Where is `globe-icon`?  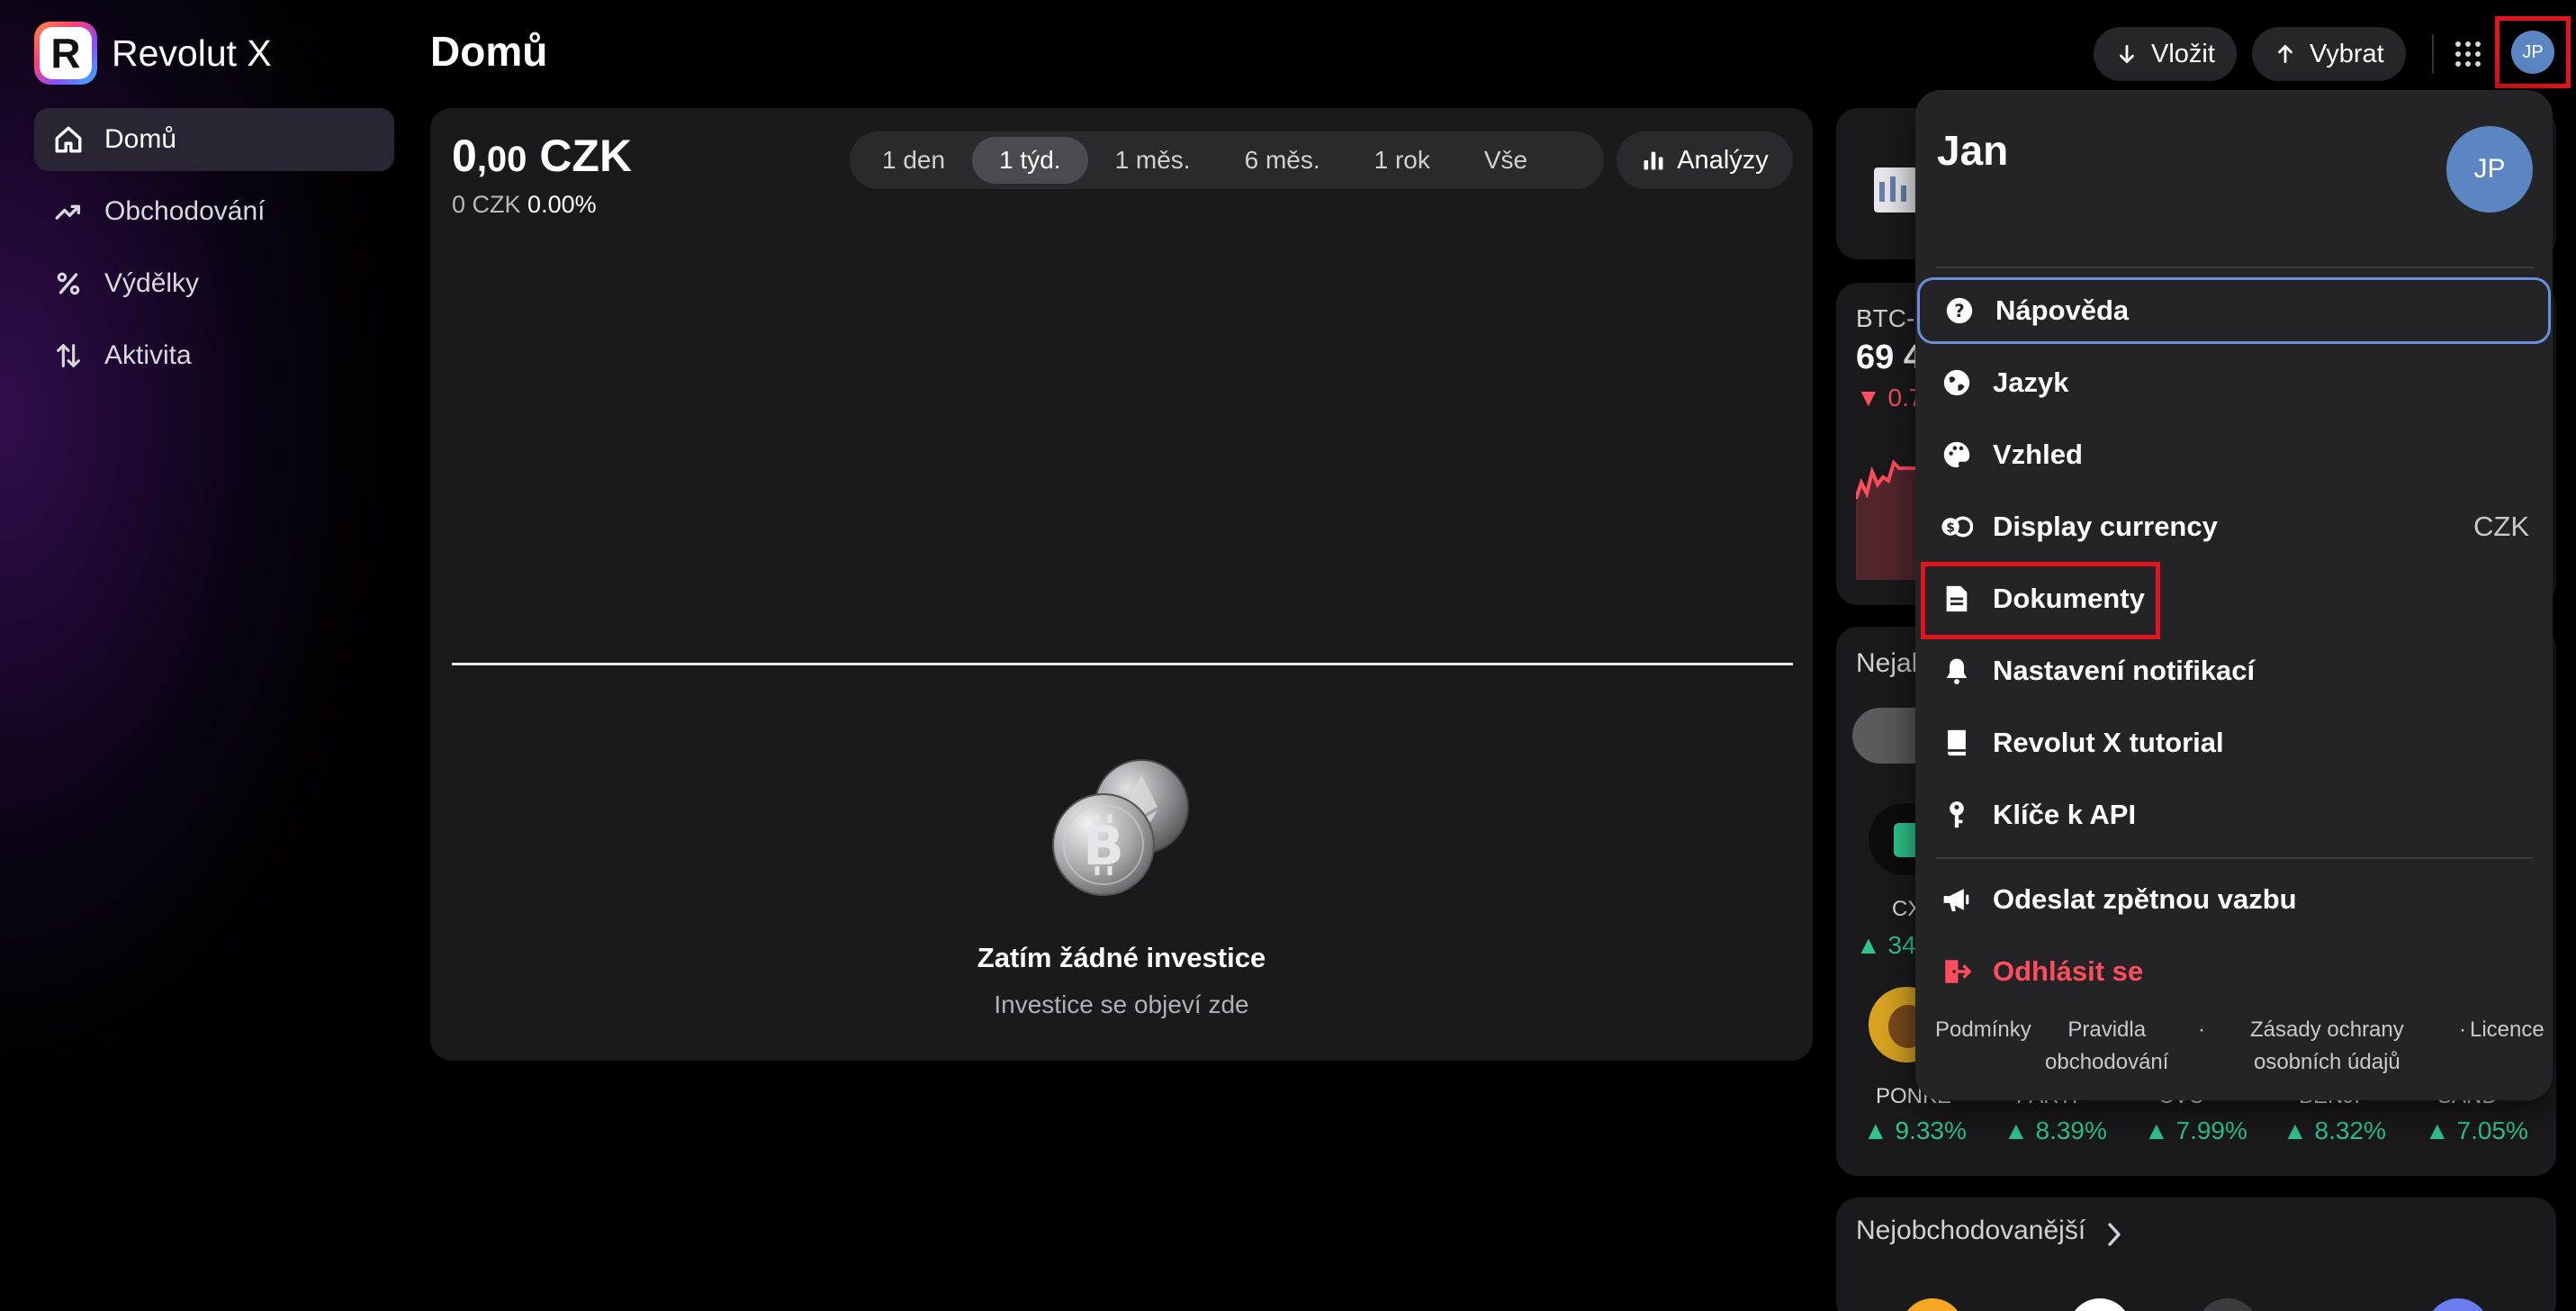 globe-icon is located at coordinates (1957, 383).